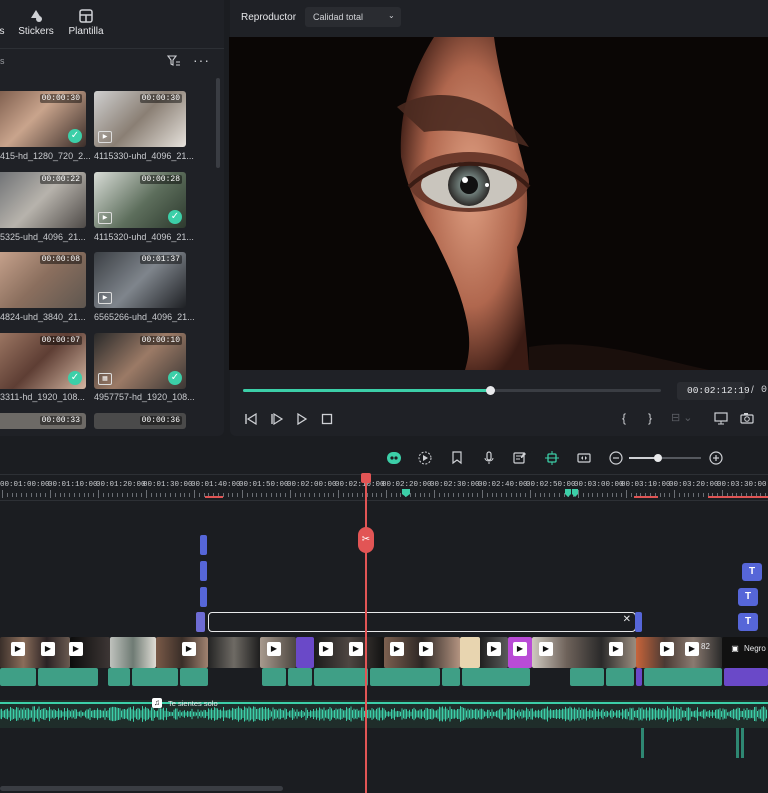  Describe the element at coordinates (584, 458) in the screenshot. I see `fit-icon` at that location.